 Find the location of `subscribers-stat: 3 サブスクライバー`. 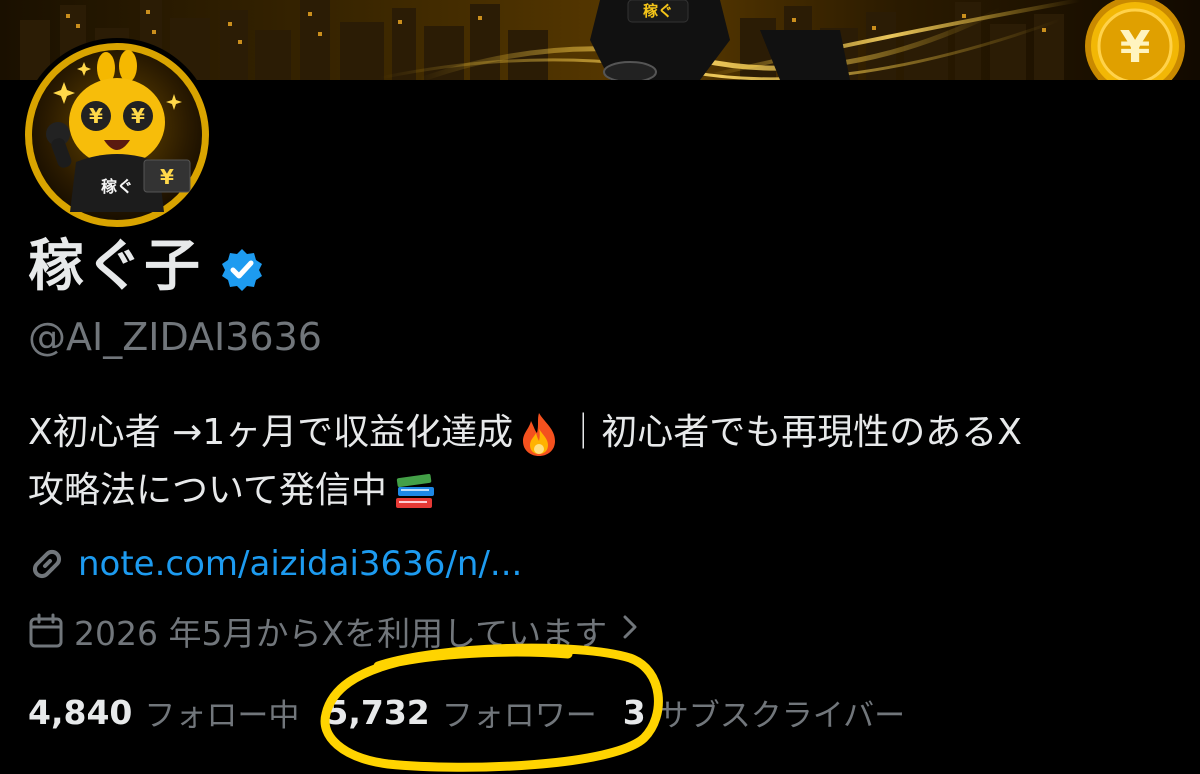

subscribers-stat: 3 サブスクライバー is located at coordinates (764, 712).